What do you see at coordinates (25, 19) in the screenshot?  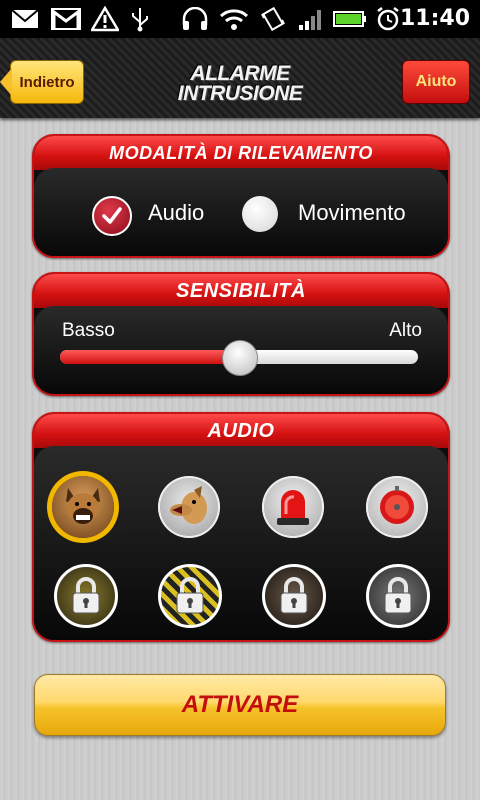 I see `mail-icon` at bounding box center [25, 19].